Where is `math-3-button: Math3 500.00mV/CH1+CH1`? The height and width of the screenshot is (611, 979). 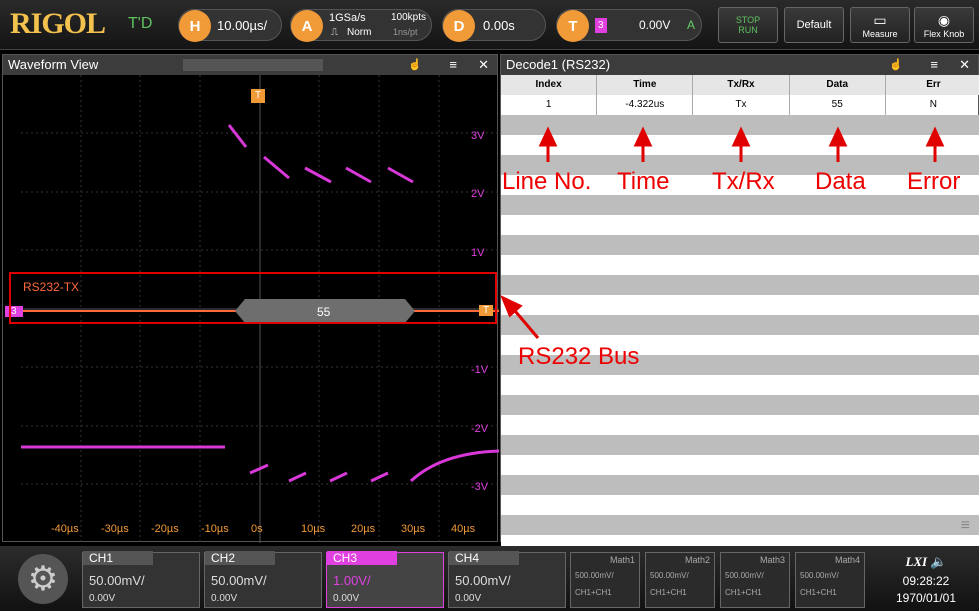 math-3-button: Math3 500.00mV/CH1+CH1 is located at coordinates (755, 580).